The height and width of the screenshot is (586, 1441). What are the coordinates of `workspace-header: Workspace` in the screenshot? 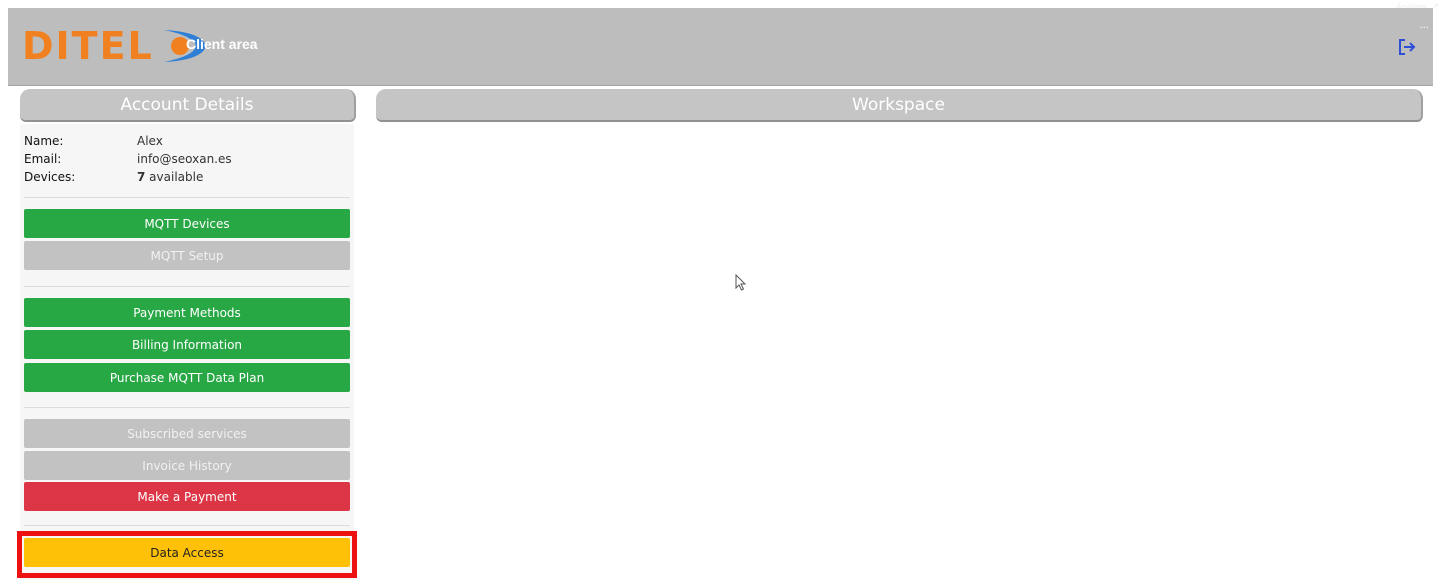 It's located at (899, 105).